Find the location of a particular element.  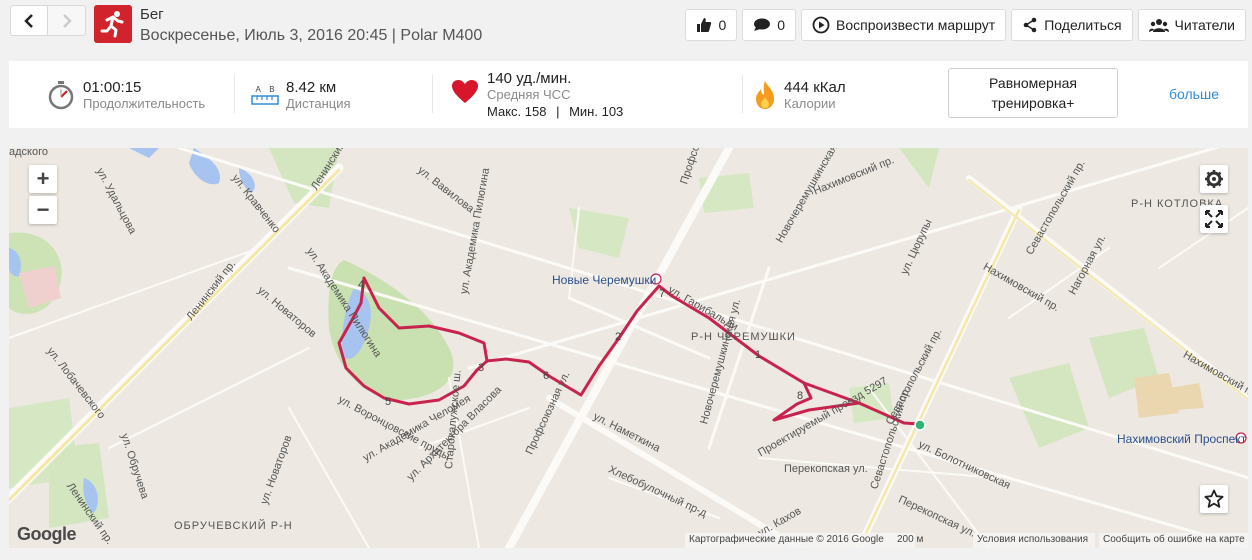

favorite-route-button is located at coordinates (1214, 499).